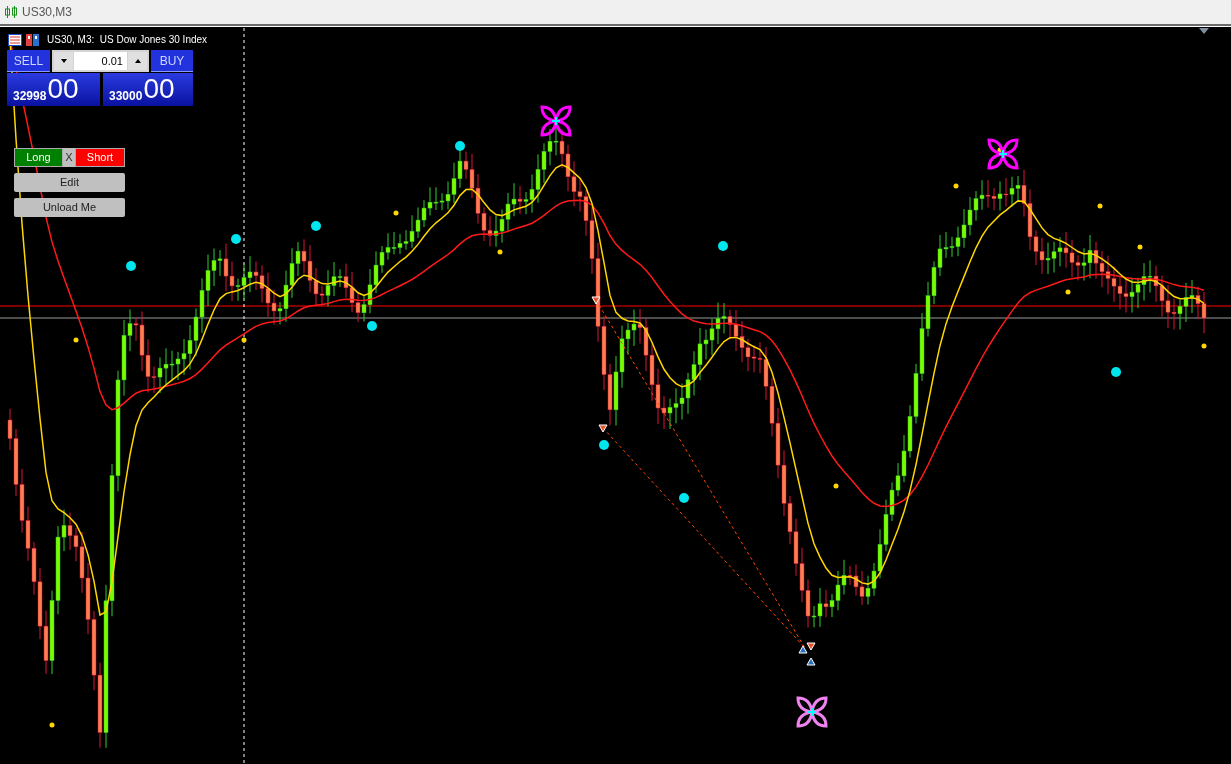 Image resolution: width=1231 pixels, height=764 pixels. I want to click on buy-button: BUY, so click(172, 61).